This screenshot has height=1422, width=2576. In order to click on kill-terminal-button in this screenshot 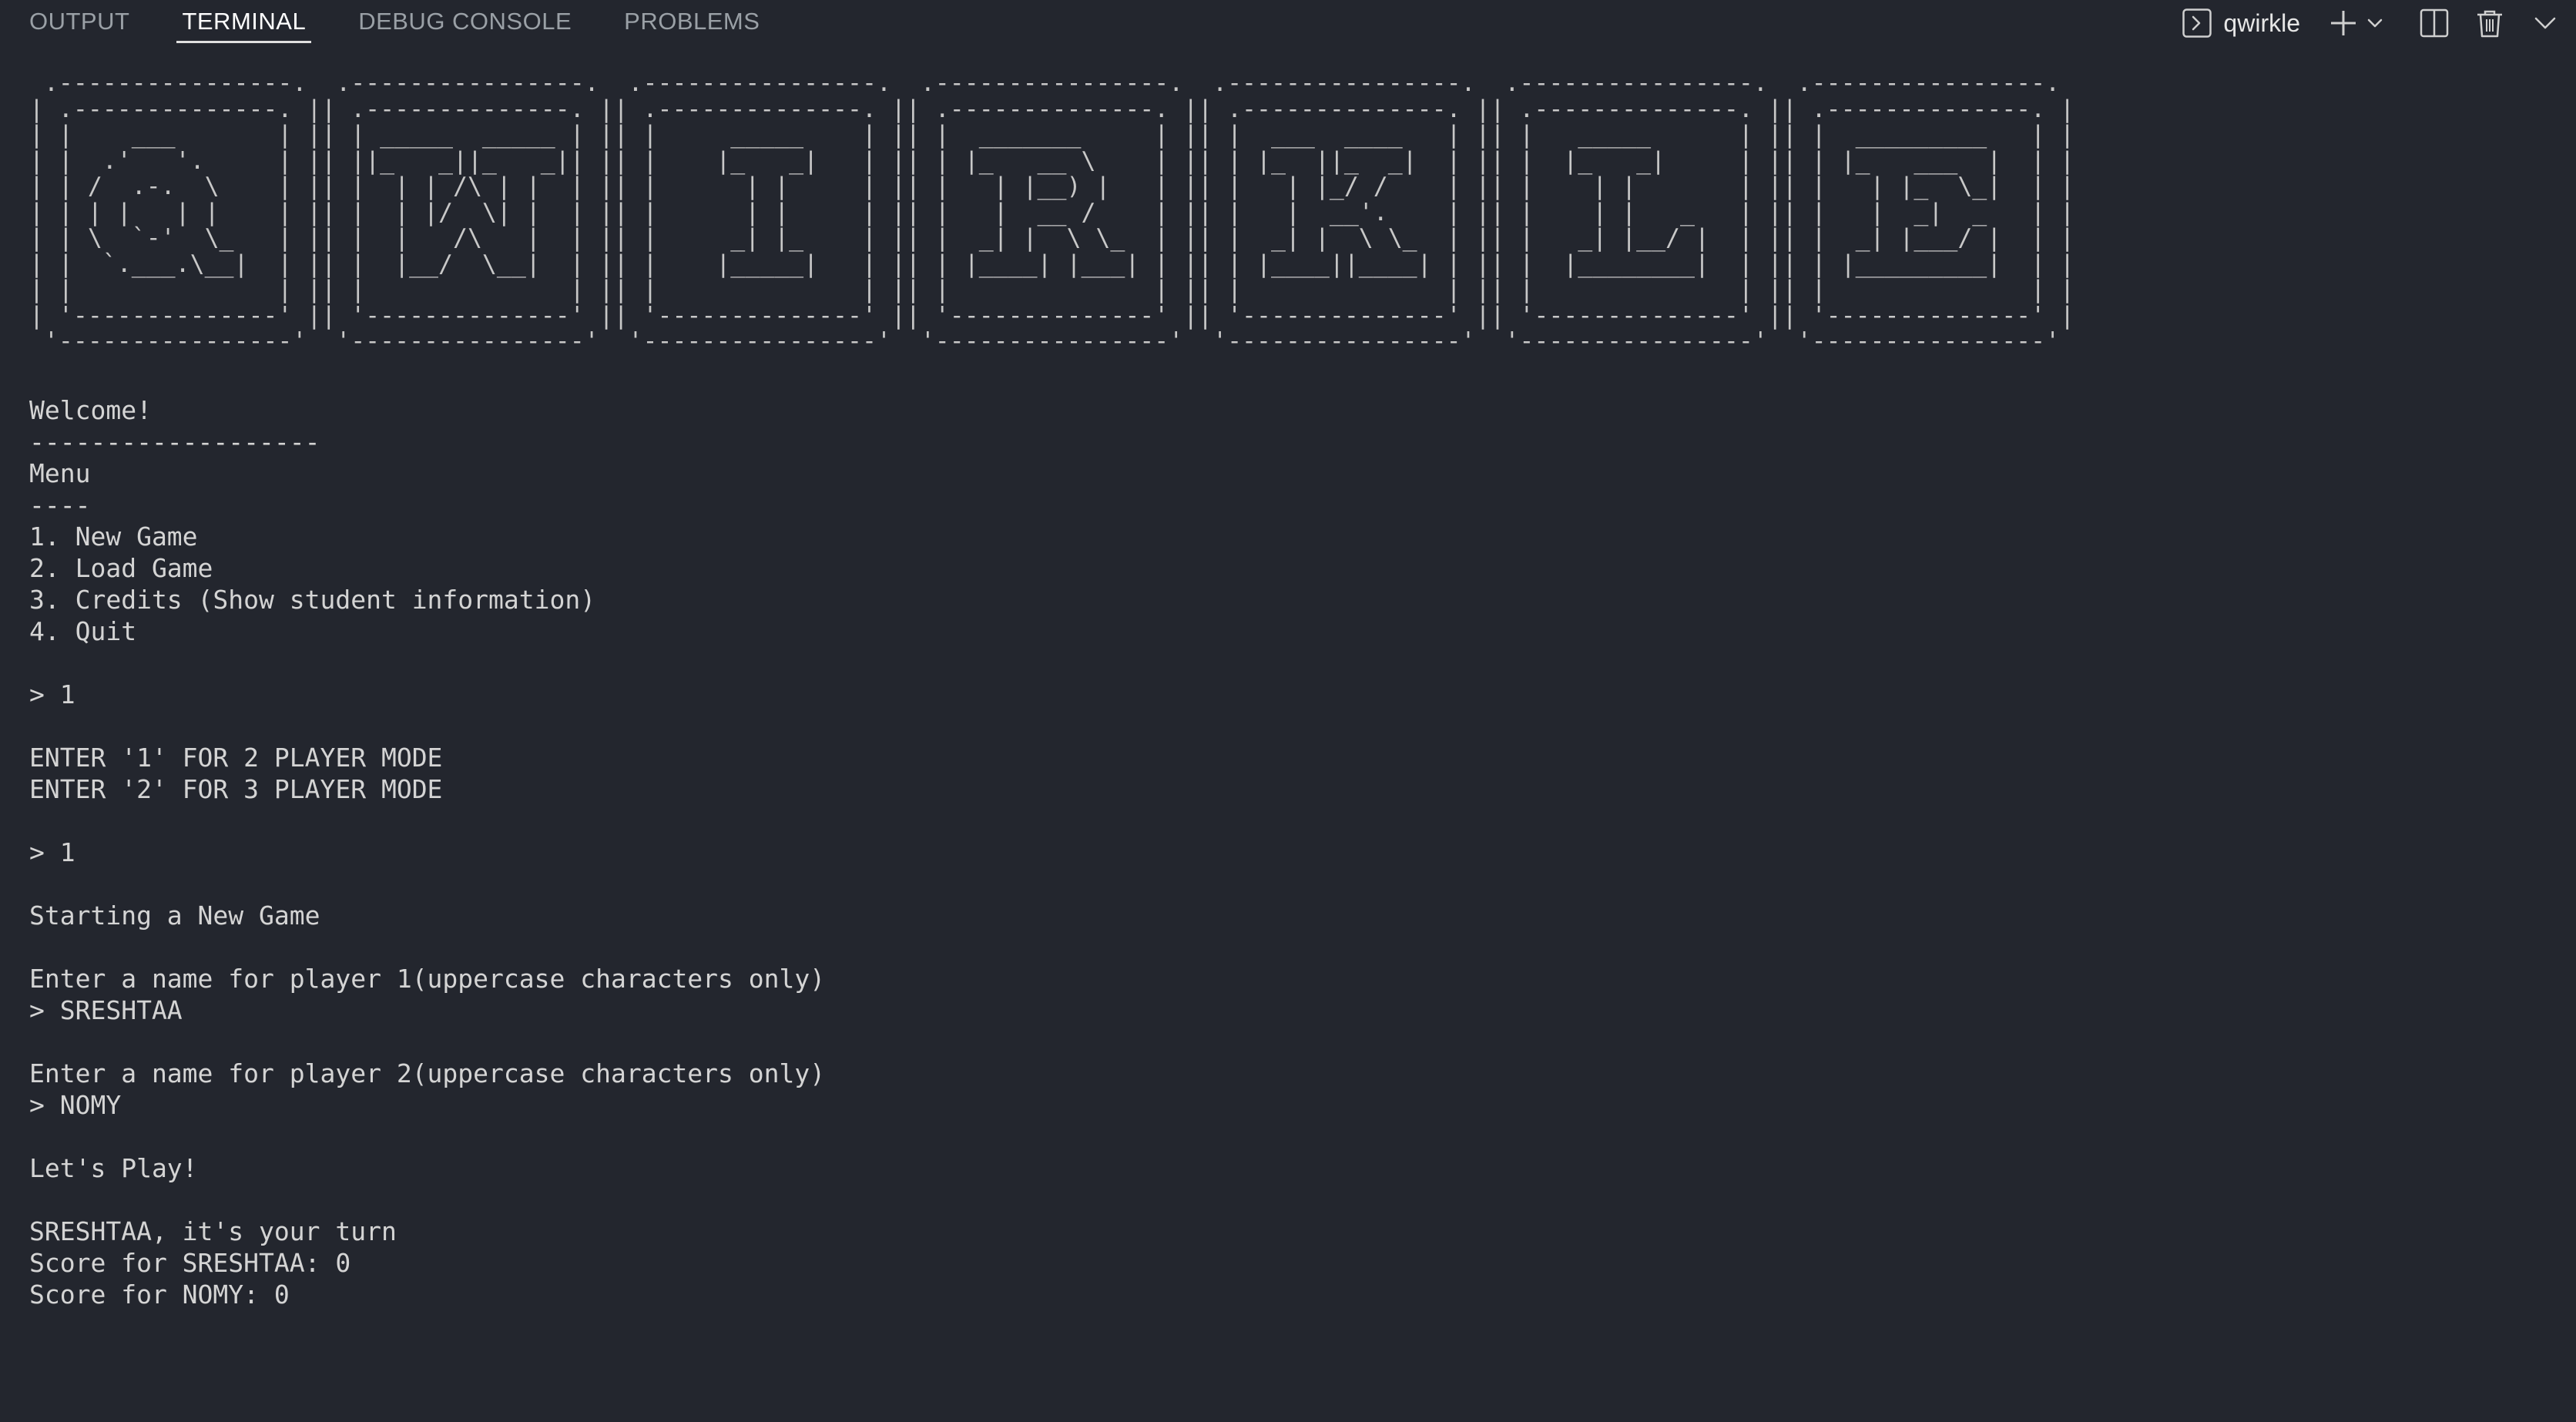, I will do `click(2490, 23)`.